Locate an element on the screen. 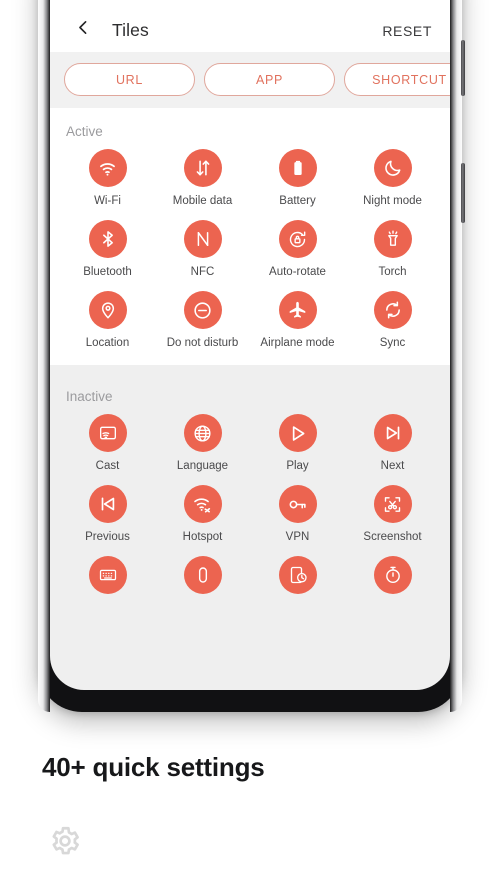  tile-mobile-data: Mobile data is located at coordinates (202, 178).